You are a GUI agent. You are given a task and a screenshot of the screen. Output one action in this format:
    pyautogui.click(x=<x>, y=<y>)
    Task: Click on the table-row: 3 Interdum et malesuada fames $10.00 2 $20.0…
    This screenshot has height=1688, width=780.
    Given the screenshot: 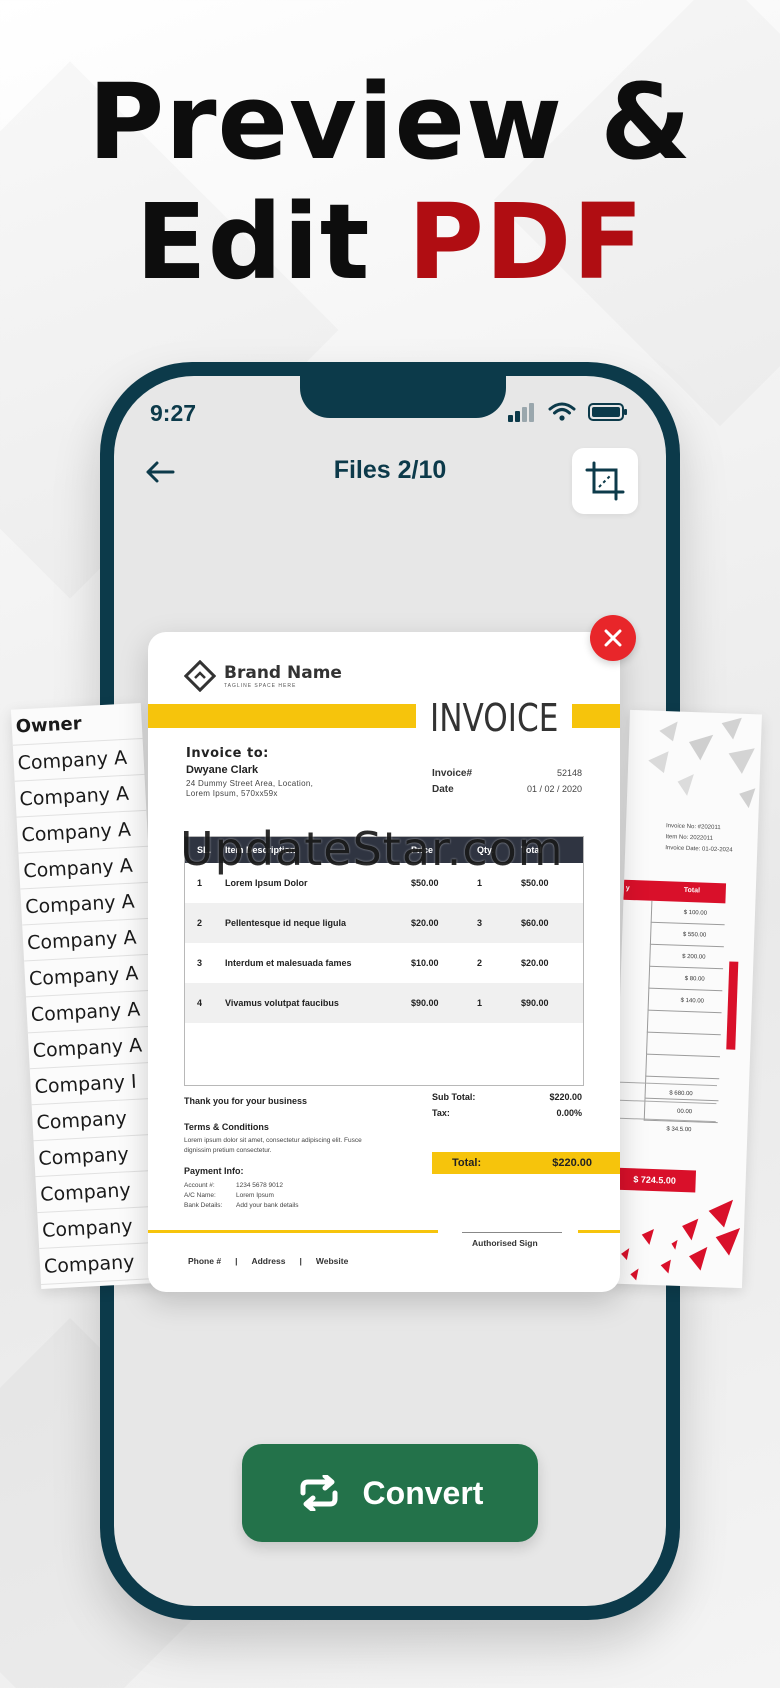 What is the action you would take?
    pyautogui.click(x=384, y=963)
    